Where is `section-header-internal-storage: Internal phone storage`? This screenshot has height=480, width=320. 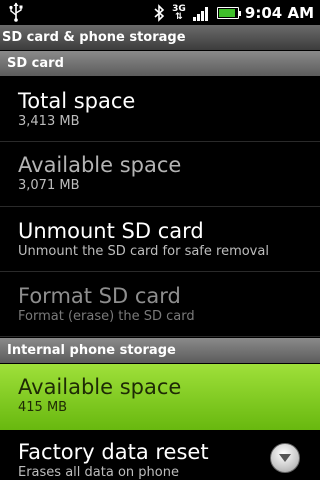
section-header-internal-storage: Internal phone storage is located at coordinates (160, 350).